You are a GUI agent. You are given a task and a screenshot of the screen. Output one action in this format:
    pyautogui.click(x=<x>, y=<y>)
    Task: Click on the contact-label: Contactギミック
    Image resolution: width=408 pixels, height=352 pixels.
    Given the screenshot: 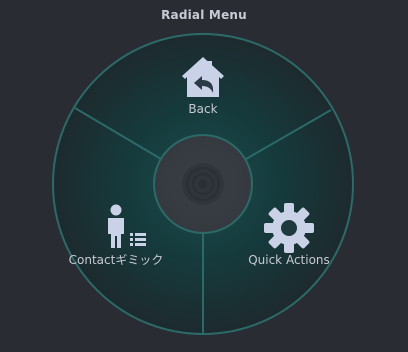 What is the action you would take?
    pyautogui.click(x=116, y=260)
    